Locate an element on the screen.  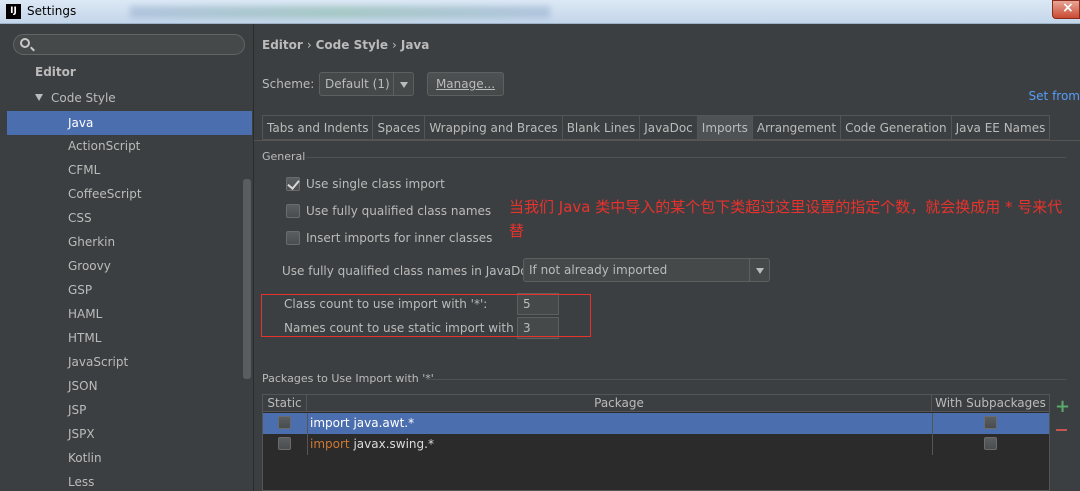
general-divider is located at coordinates (686, 157).